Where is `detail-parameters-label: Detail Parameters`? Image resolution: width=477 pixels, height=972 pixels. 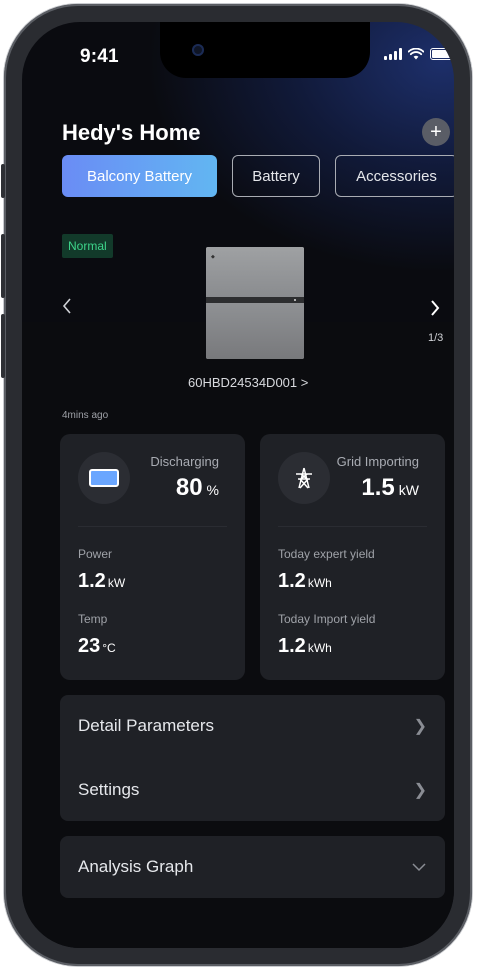 detail-parameters-label: Detail Parameters is located at coordinates (146, 725).